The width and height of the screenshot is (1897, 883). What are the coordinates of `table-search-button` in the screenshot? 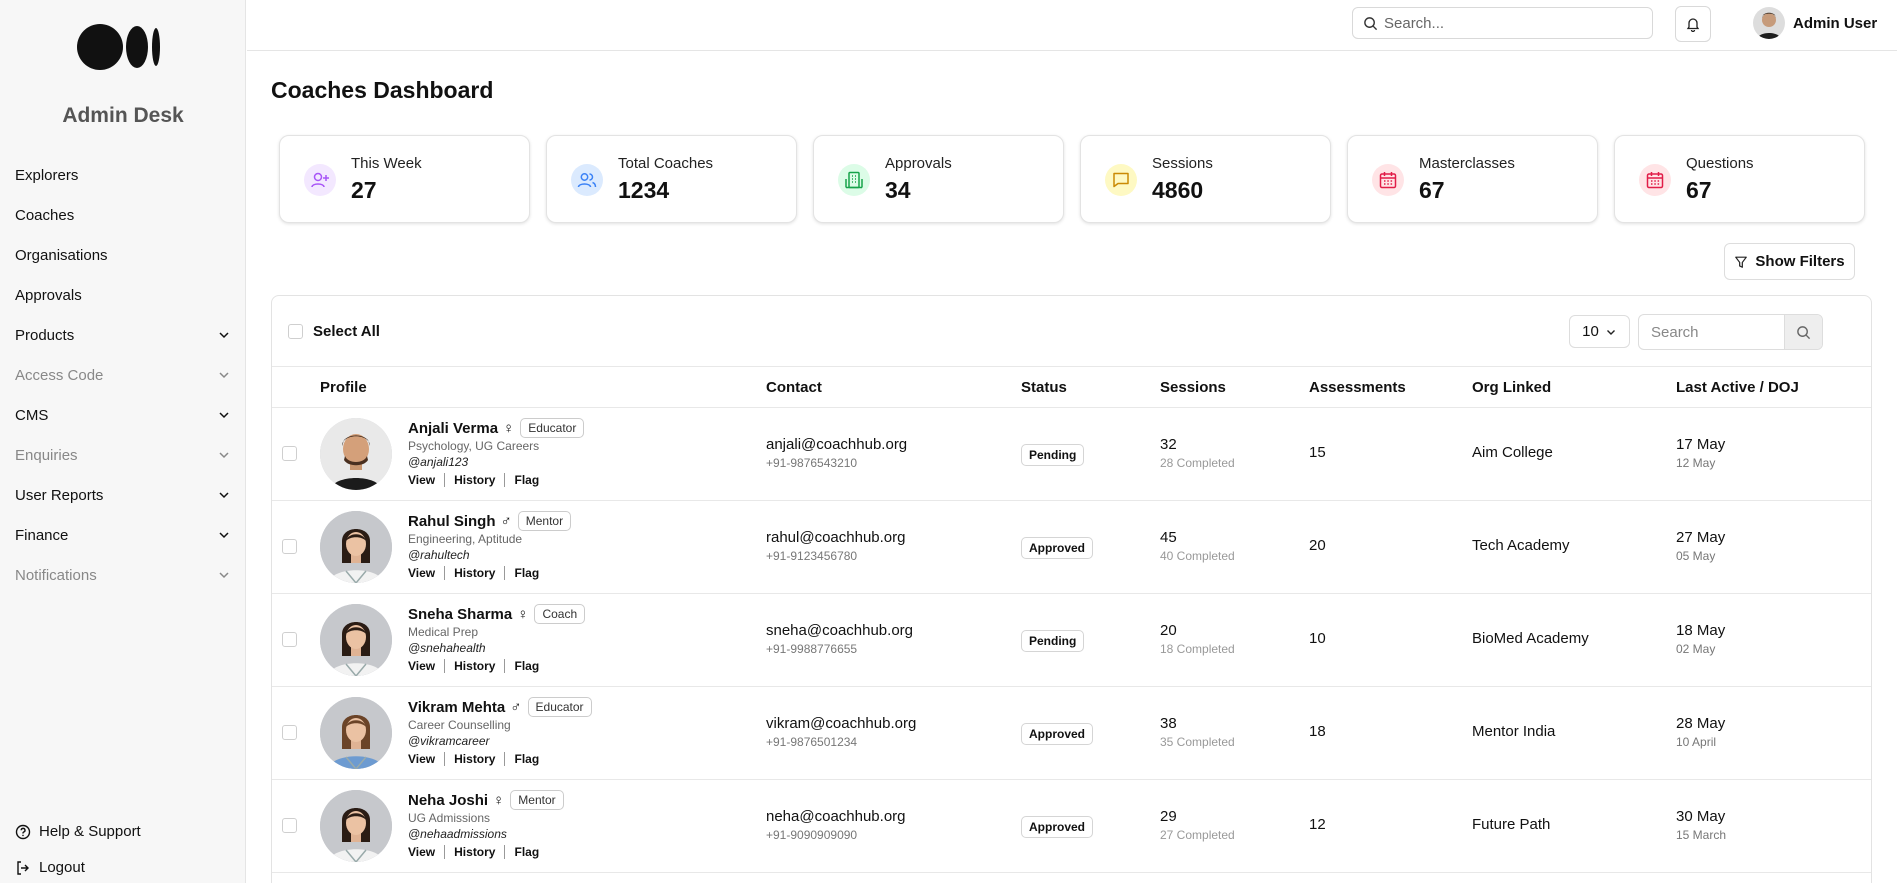 It's located at (1803, 332).